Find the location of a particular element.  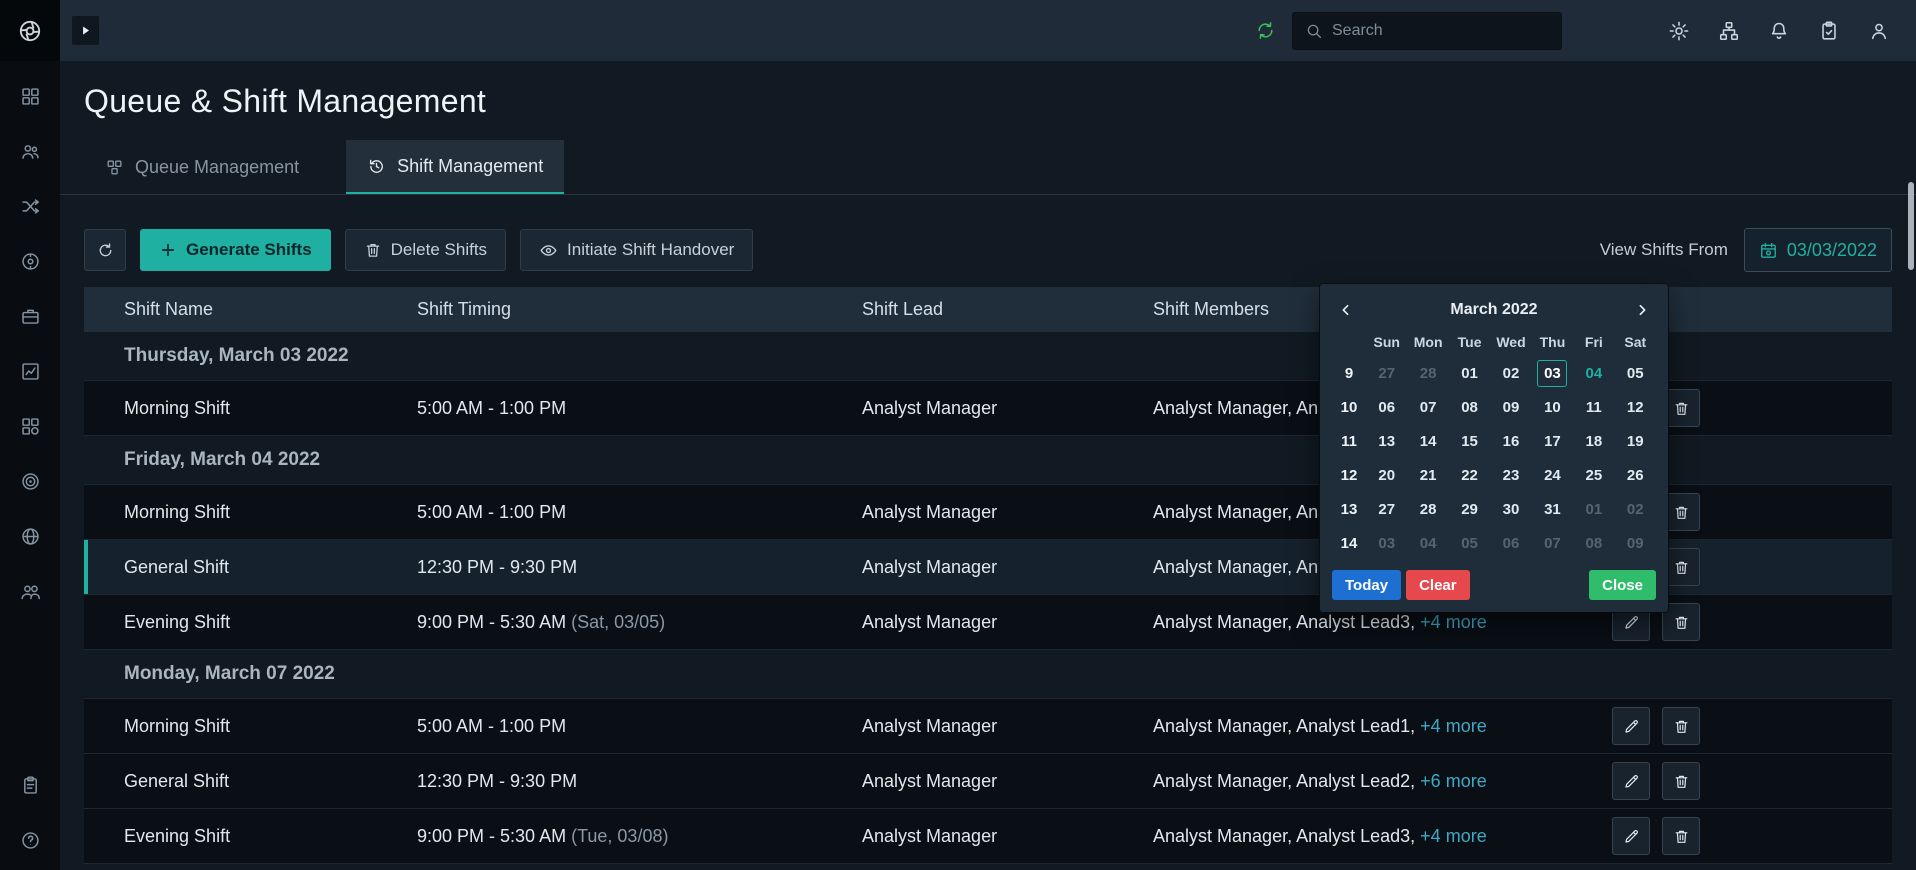

sidebar-item-globe is located at coordinates (30, 536).